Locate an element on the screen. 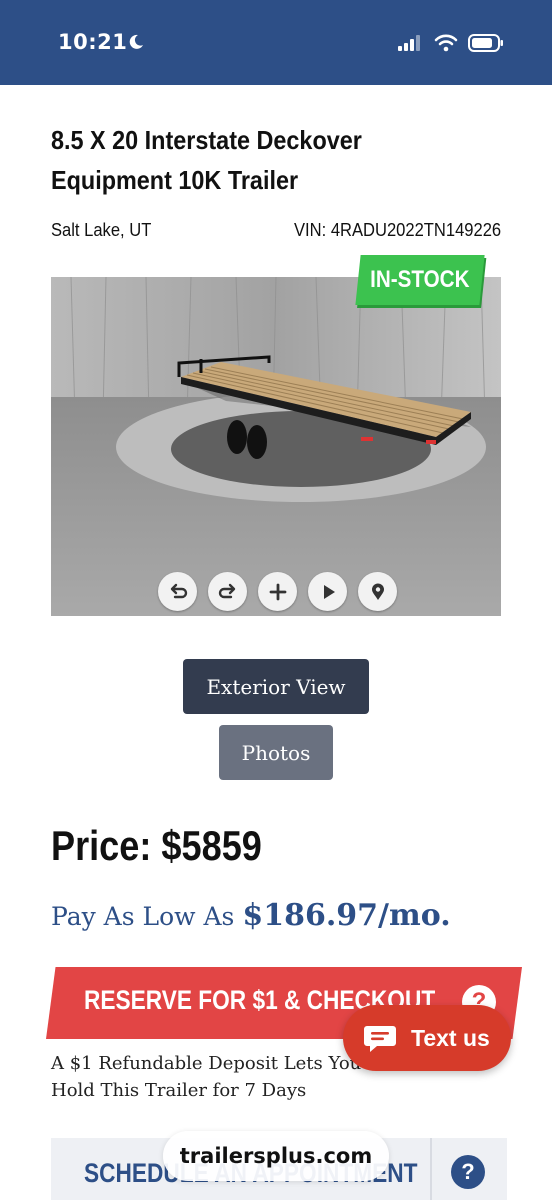 Image resolution: width=552 pixels, height=1200 pixels. rotate-right-button is located at coordinates (227, 591).